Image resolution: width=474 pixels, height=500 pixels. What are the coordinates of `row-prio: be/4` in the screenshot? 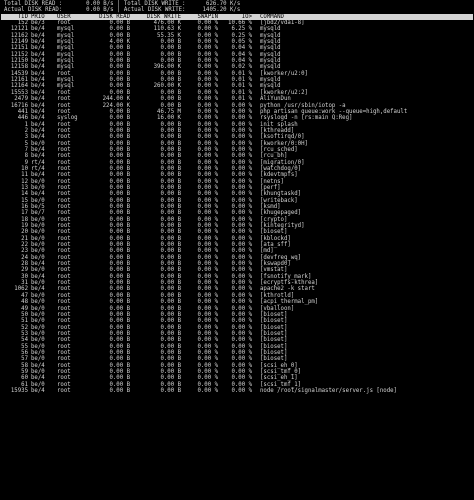 It's located at (38, 390).